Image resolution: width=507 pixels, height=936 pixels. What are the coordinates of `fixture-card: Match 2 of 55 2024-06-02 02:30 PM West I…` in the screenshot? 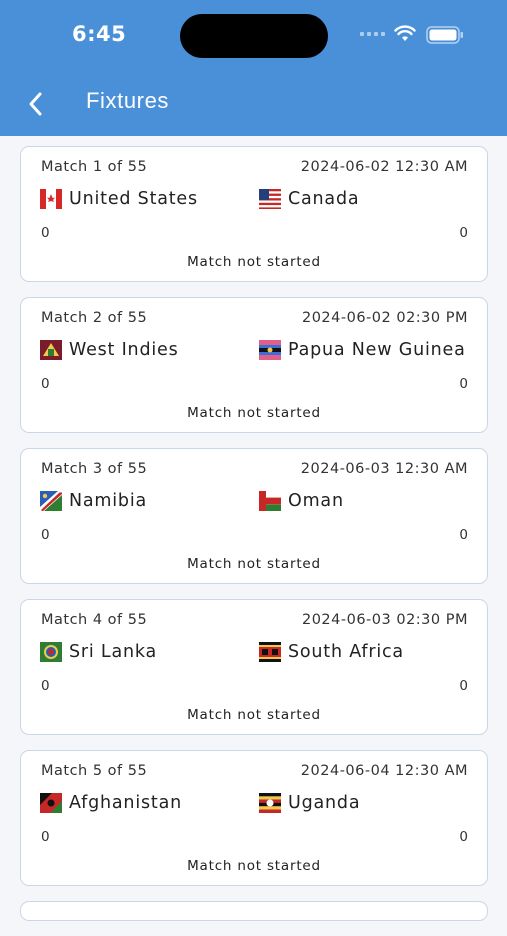 It's located at (254, 365).